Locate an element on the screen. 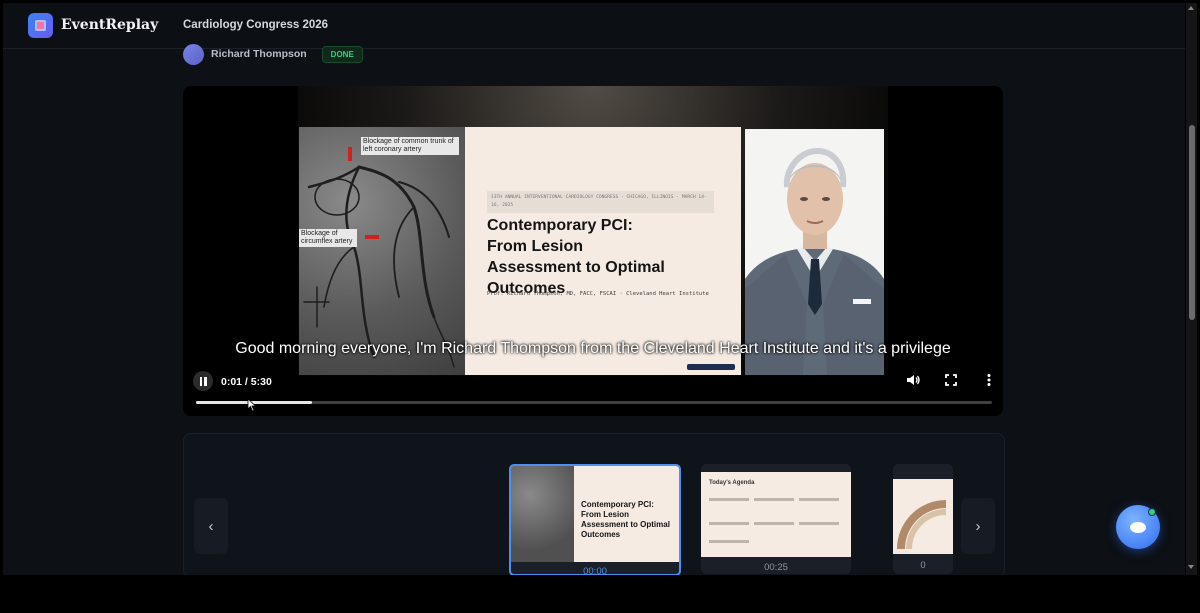  presenter-video is located at coordinates (814, 252).